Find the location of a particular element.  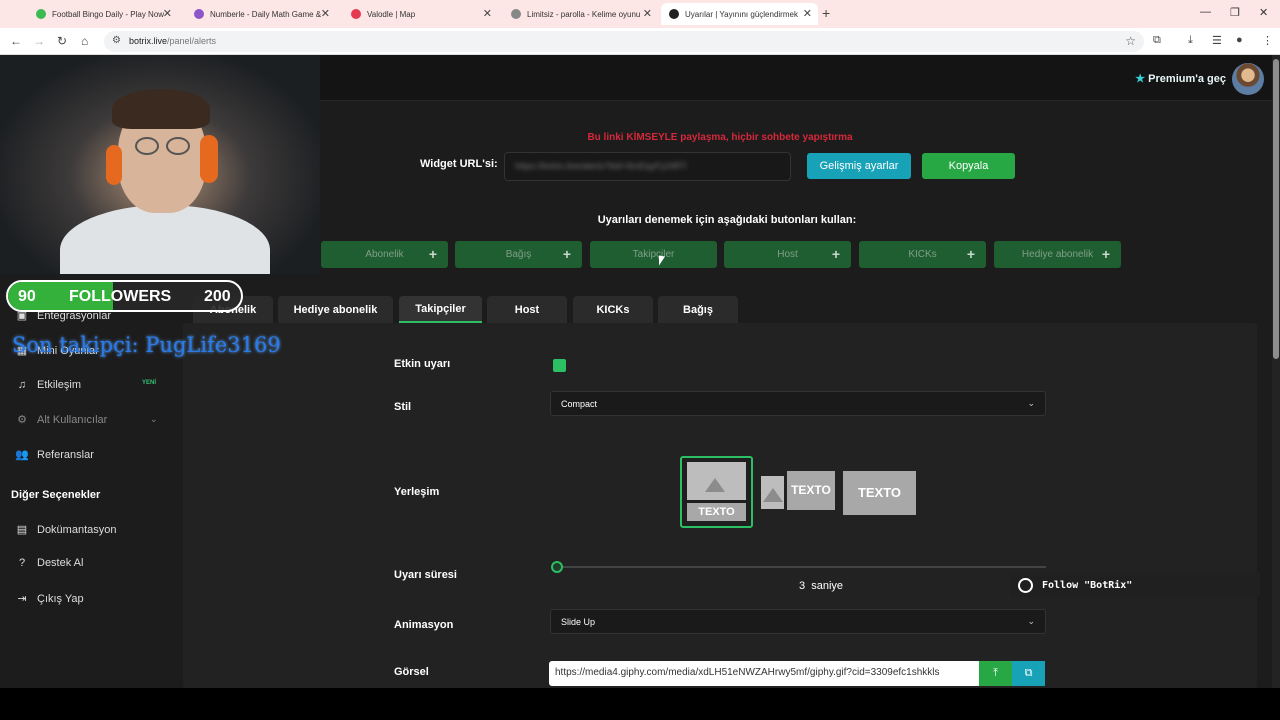

test-gift-sub-button: Hediye abonelik + is located at coordinates (1057, 254).